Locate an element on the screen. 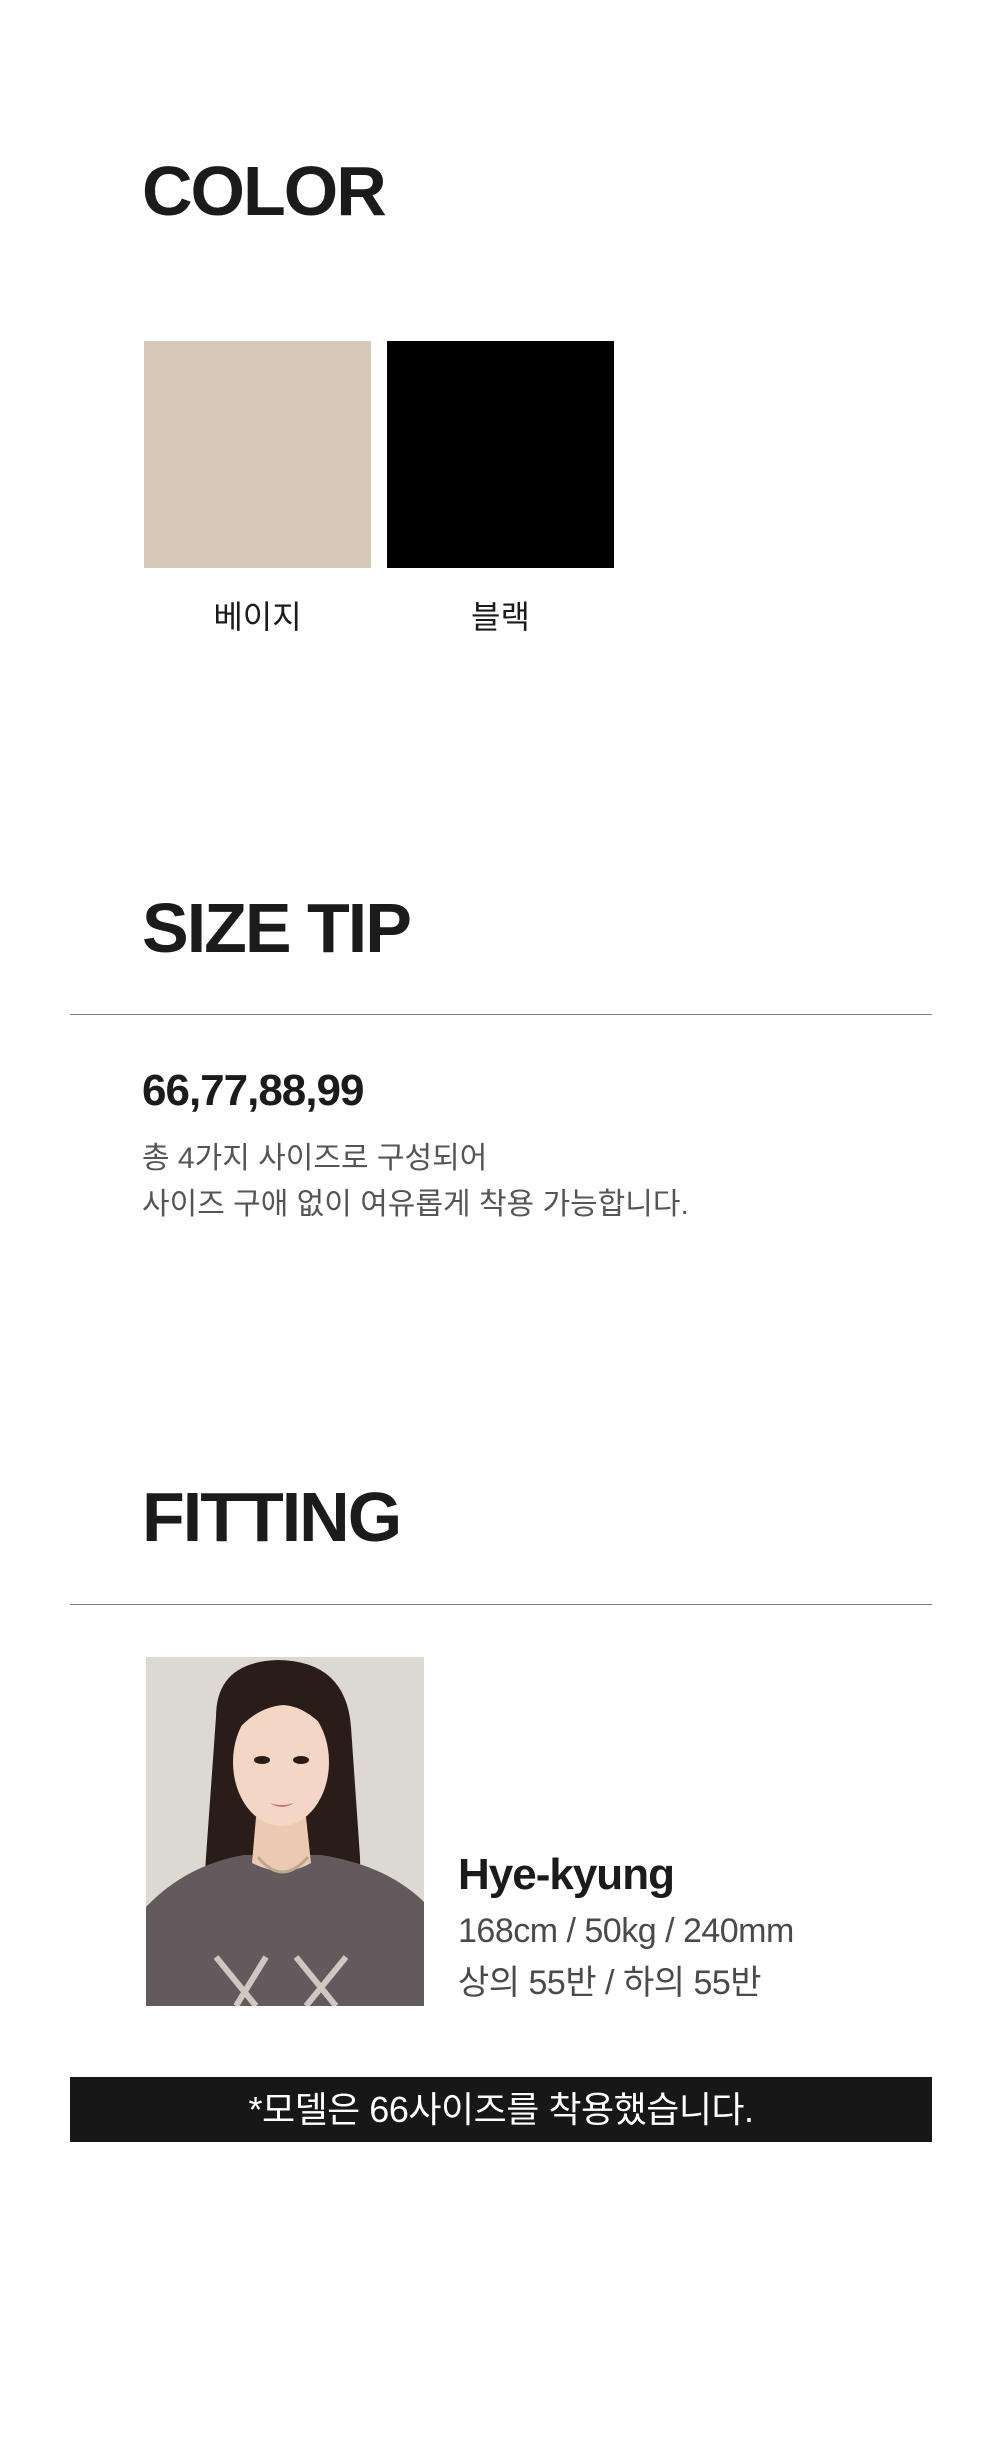 Image resolution: width=1000 pixels, height=2443 pixels. size-range: 66,77,88,99 is located at coordinates (253, 1090).